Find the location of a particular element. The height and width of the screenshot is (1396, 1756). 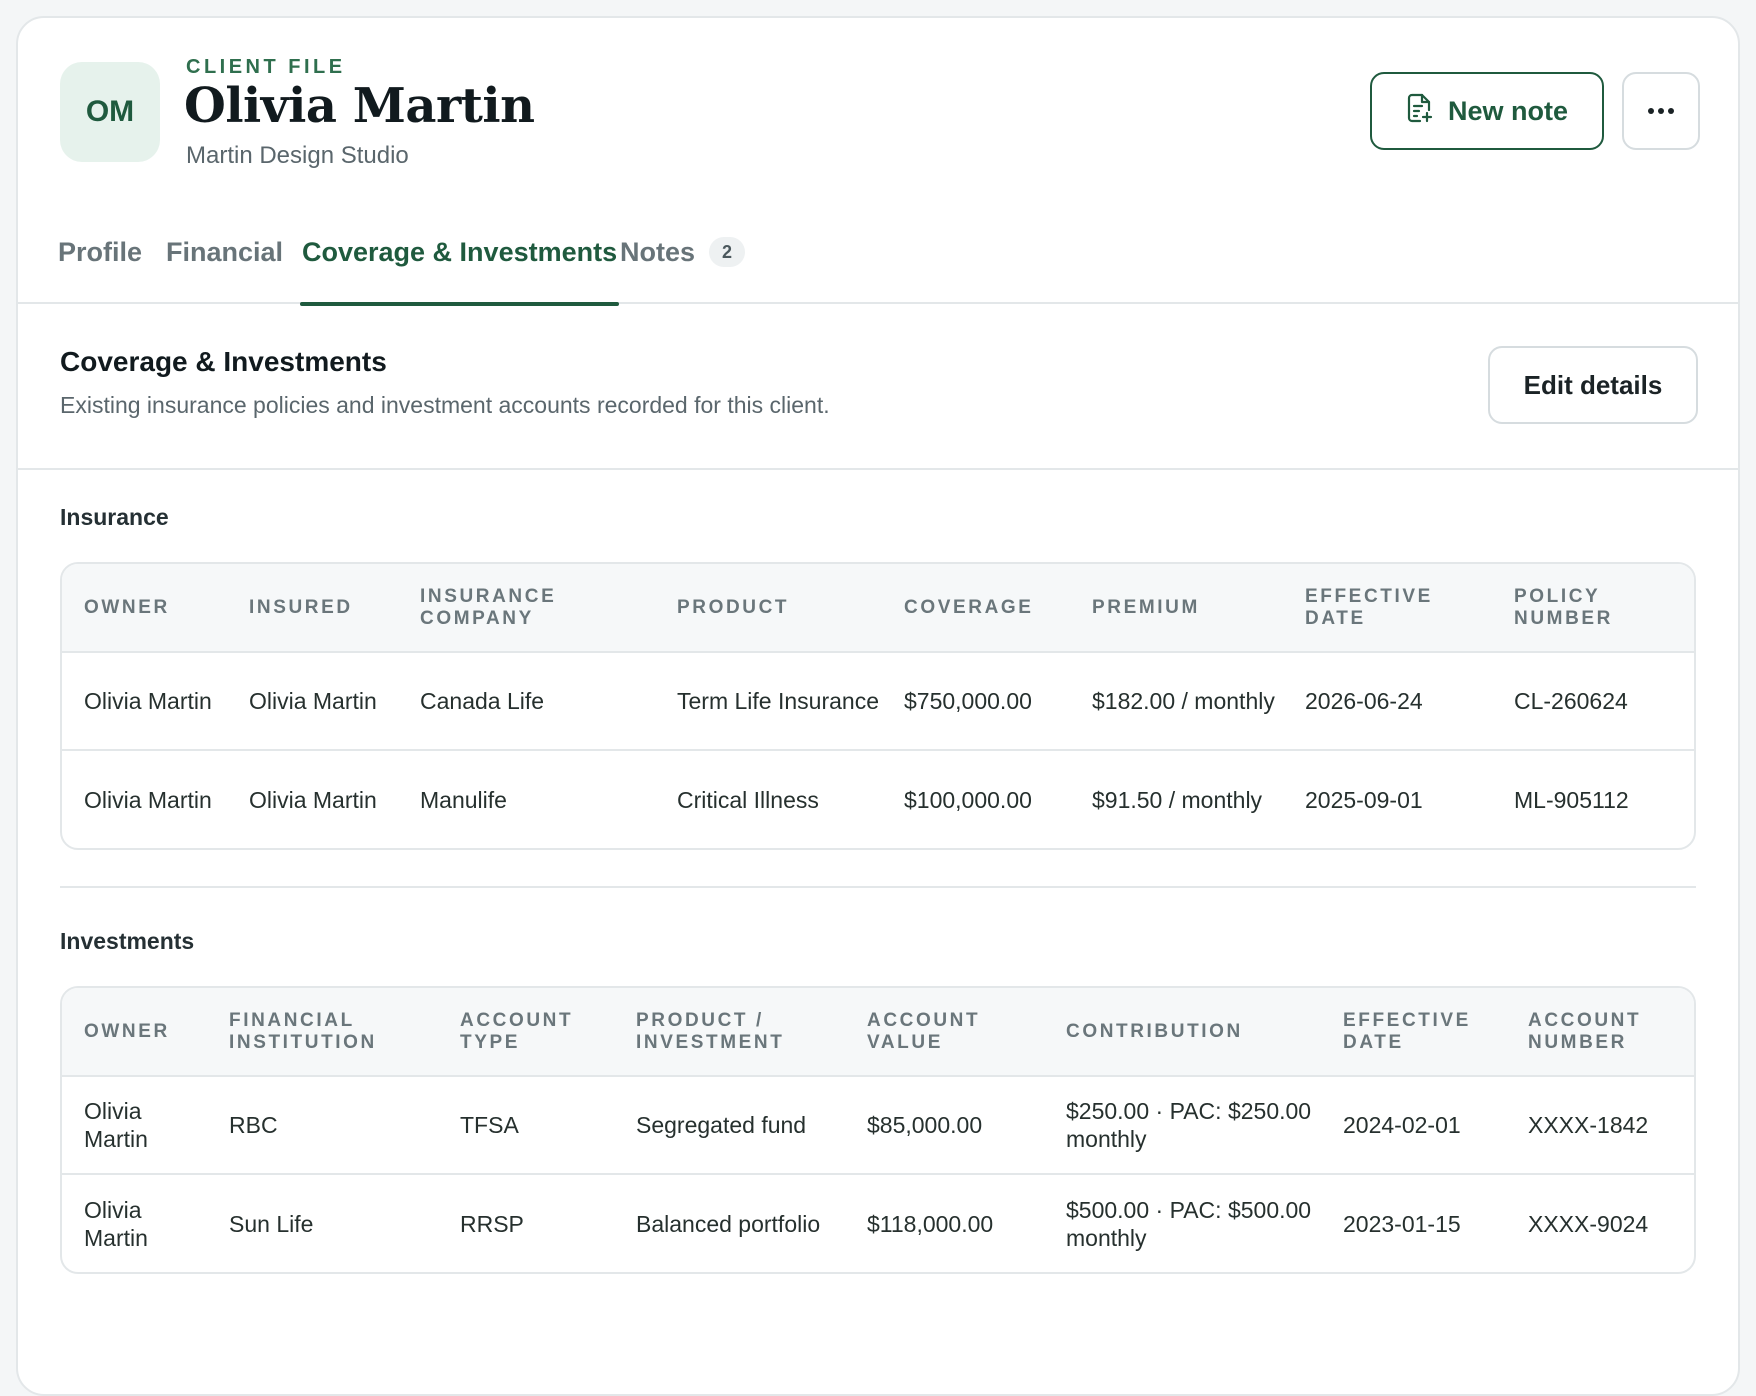

table-cell: Canada Life is located at coordinates (482, 701).